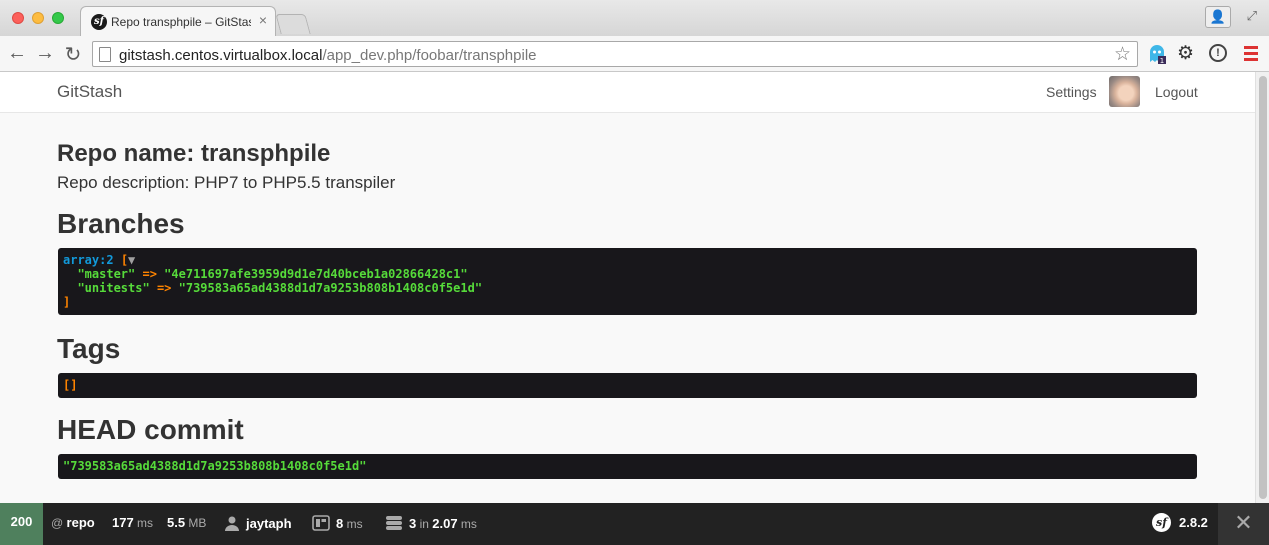 The width and height of the screenshot is (1269, 545). I want to click on time-unit: ms, so click(145, 523).